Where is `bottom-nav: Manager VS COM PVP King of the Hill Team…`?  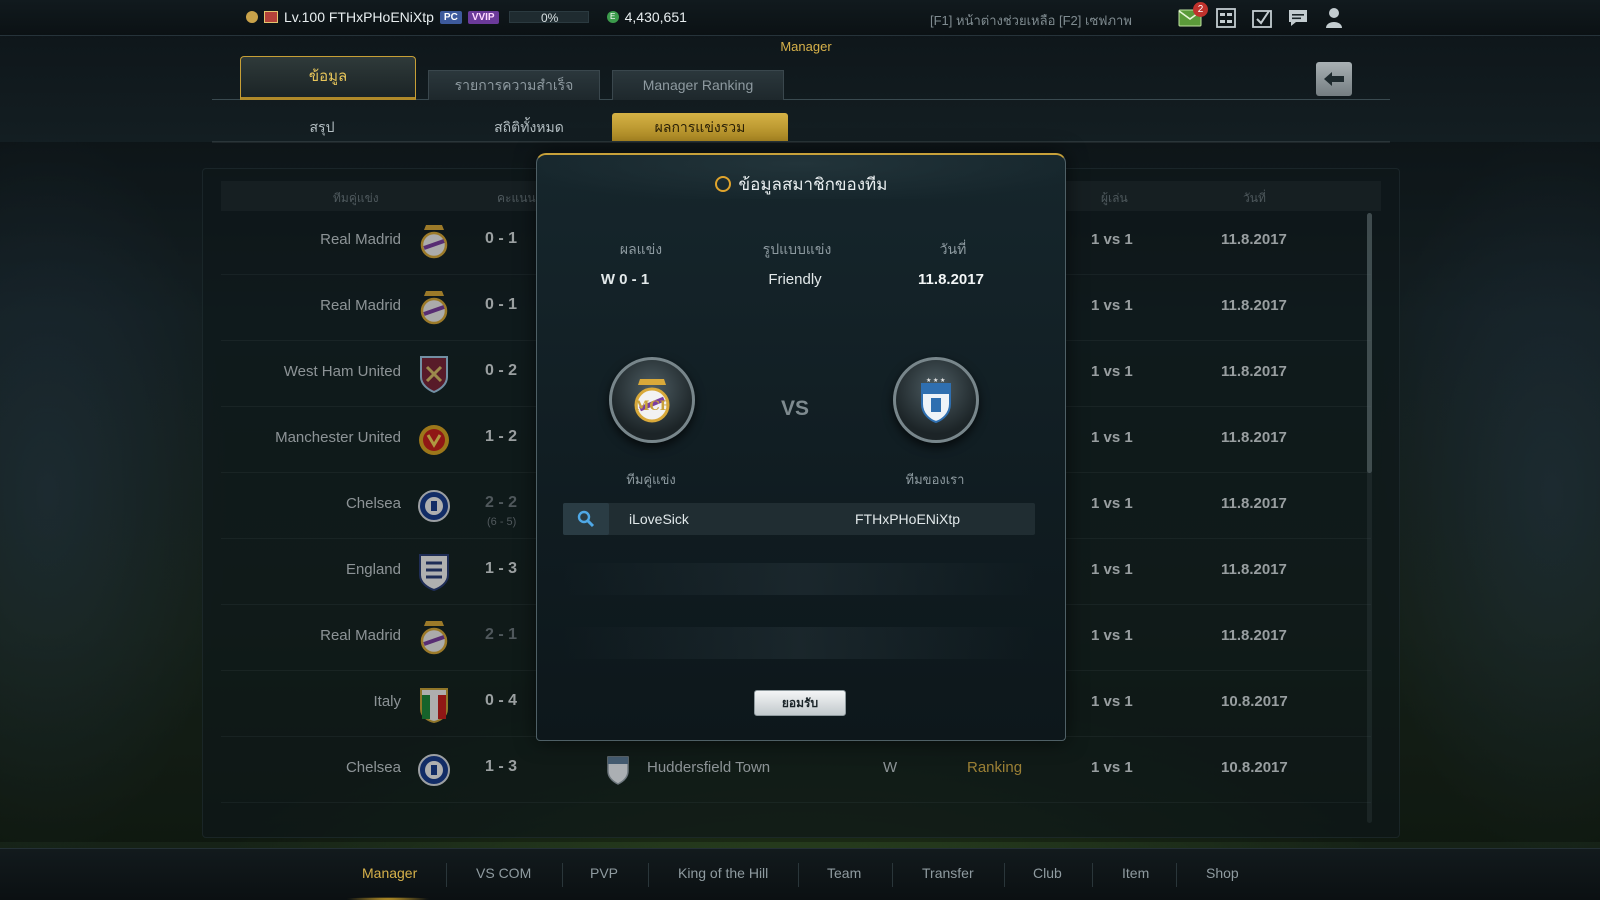
bottom-nav: Manager VS COM PVP King of the Hill Team… is located at coordinates (800, 874).